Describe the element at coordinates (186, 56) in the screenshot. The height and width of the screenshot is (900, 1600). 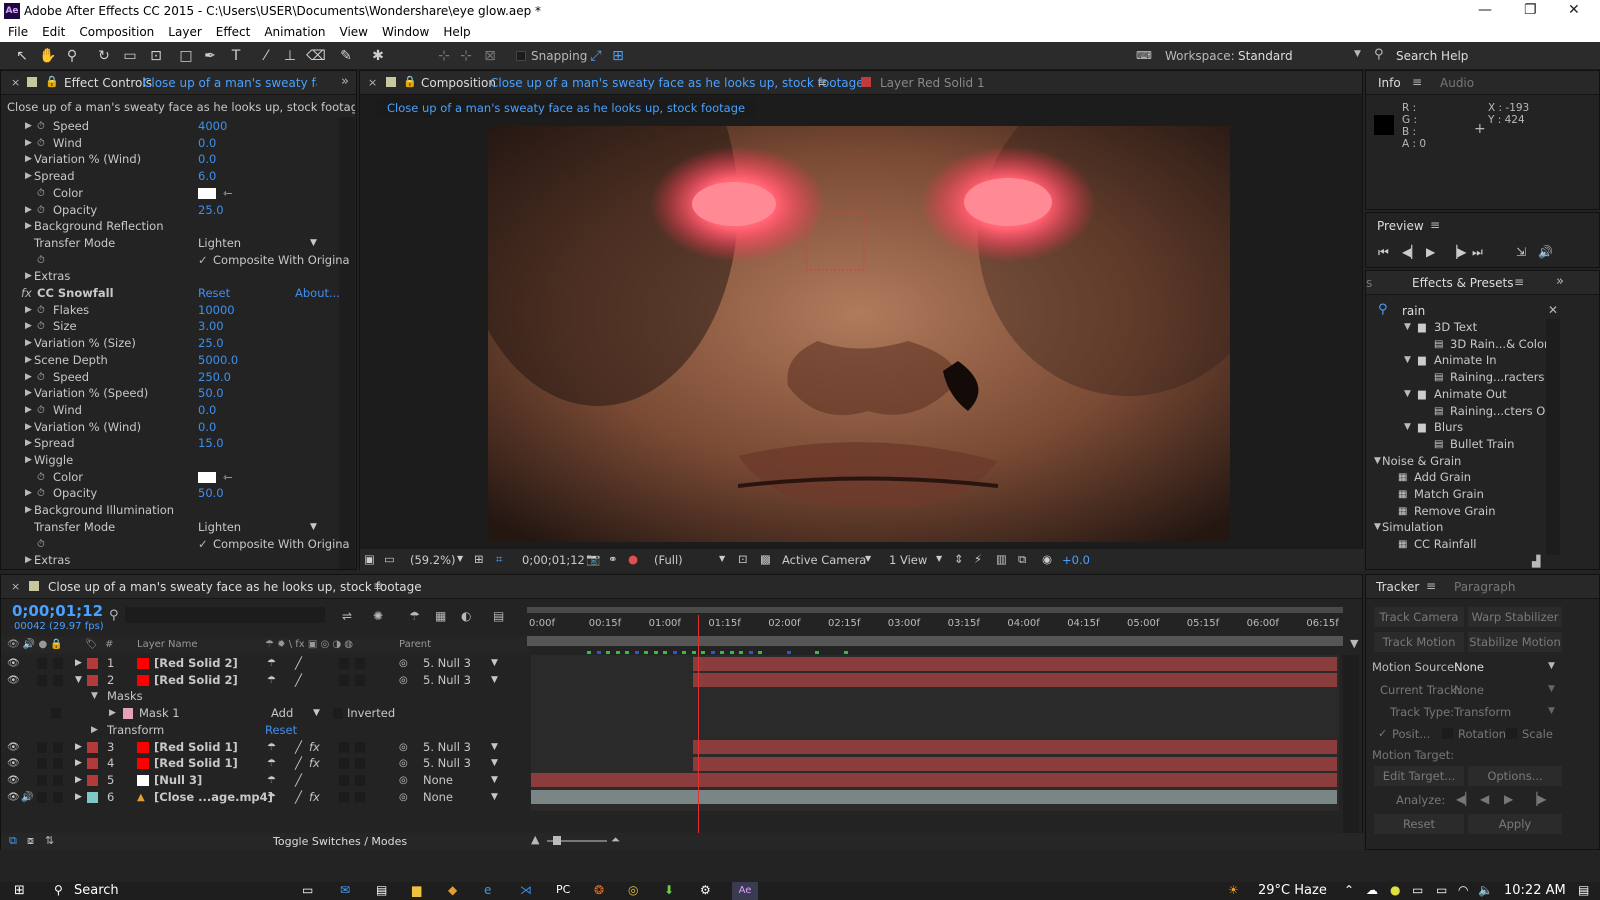
I see `rectangle-tool-icon: □` at that location.